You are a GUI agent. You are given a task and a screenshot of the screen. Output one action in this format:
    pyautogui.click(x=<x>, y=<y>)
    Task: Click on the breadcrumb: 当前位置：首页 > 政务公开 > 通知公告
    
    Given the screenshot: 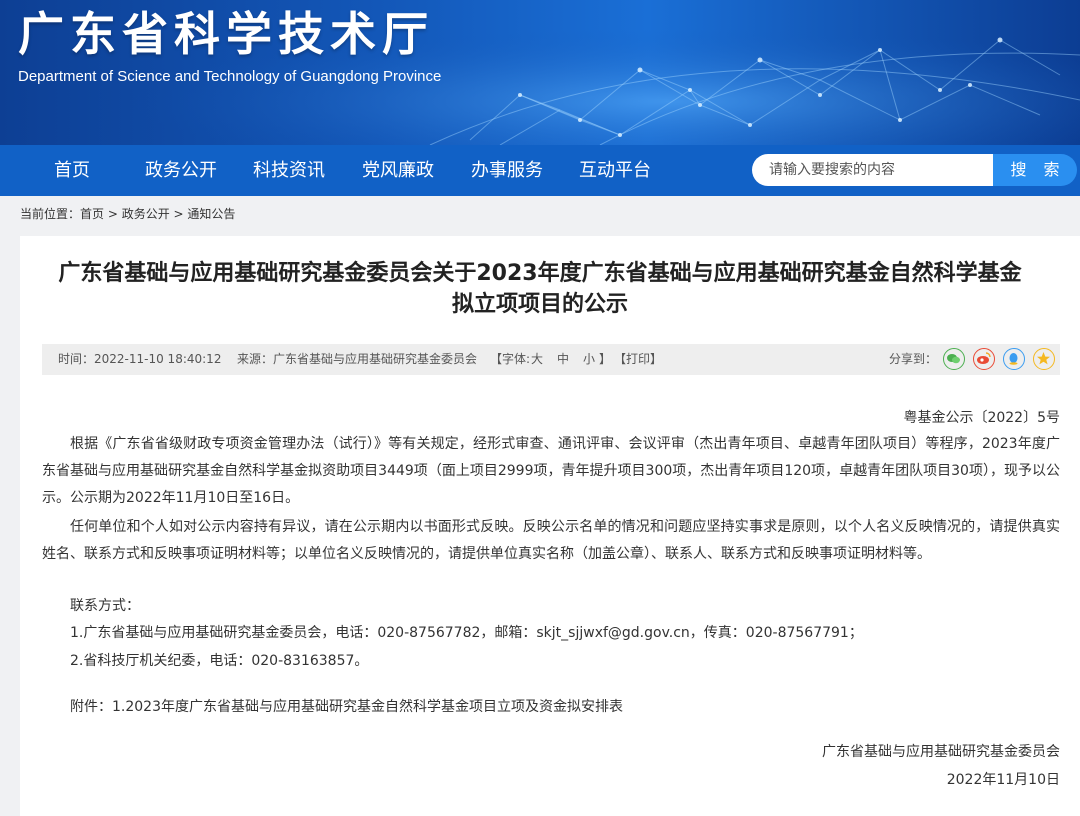 What is the action you would take?
    pyautogui.click(x=127, y=214)
    